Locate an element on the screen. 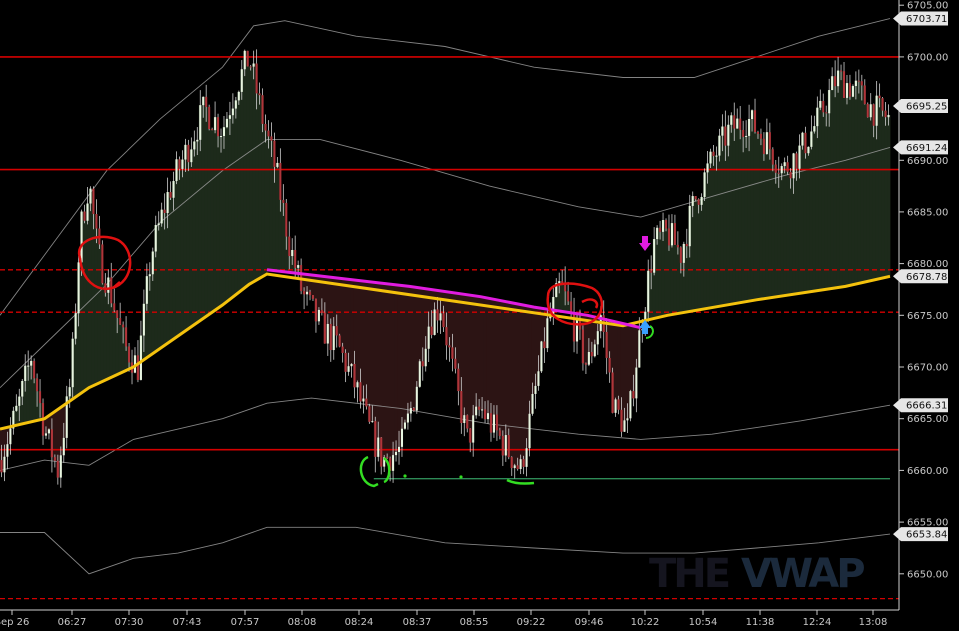 This screenshot has width=959, height=631. x-tick-label: 12:24 is located at coordinates (817, 622).